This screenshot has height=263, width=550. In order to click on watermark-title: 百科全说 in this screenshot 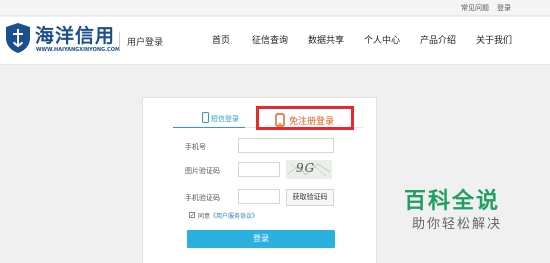, I will do `click(452, 201)`.